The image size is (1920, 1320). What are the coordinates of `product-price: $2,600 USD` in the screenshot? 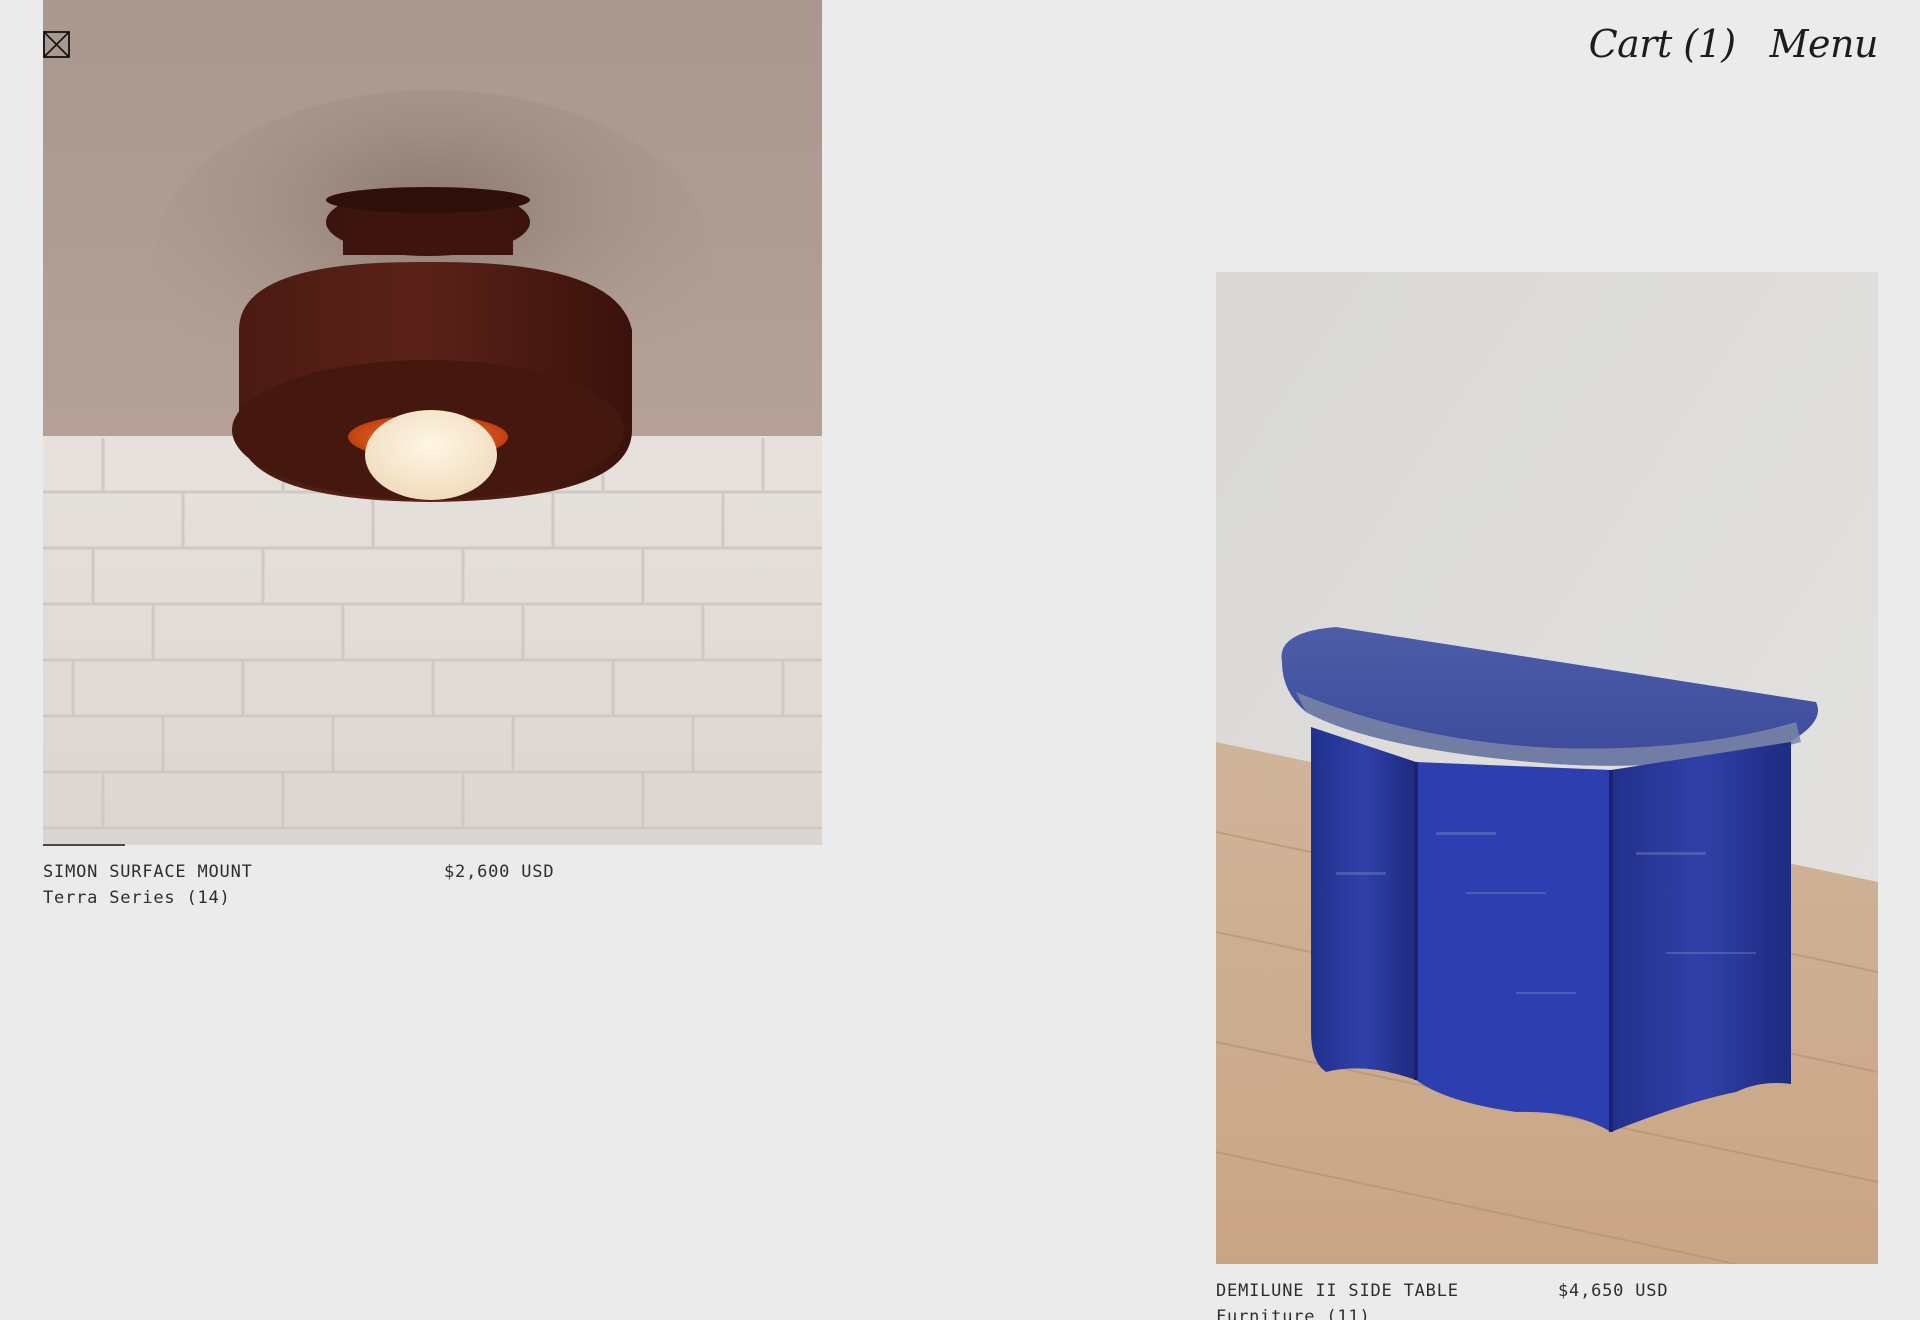 It's located at (499, 872).